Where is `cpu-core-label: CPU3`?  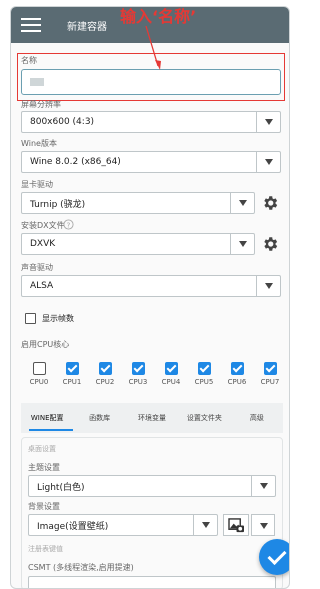
cpu-core-label: CPU3 is located at coordinates (138, 382).